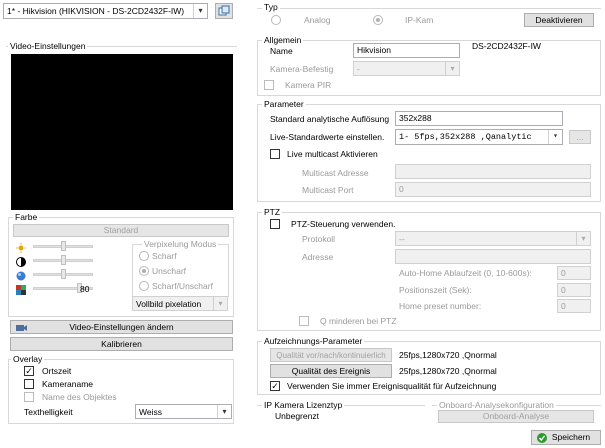 This screenshot has width=605, height=448. Describe the element at coordinates (331, 355) in the screenshot. I see `quality-continuous-button: Qualität vor/nach/kontinuierlich` at that location.